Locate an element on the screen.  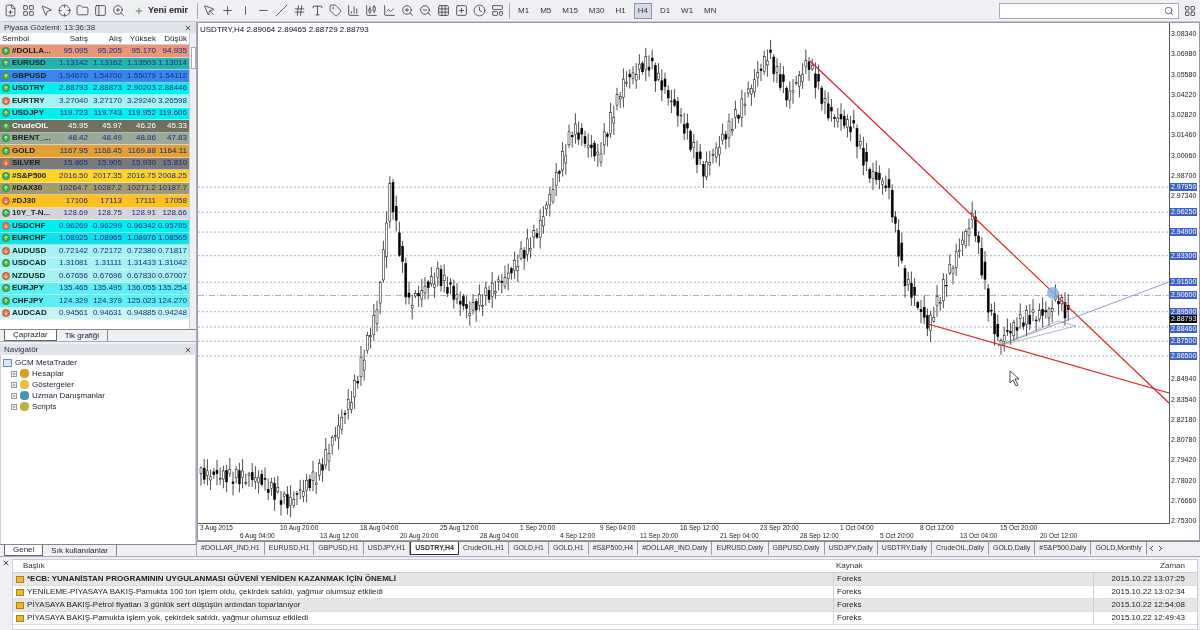
search-field is located at coordinates (1089, 10).